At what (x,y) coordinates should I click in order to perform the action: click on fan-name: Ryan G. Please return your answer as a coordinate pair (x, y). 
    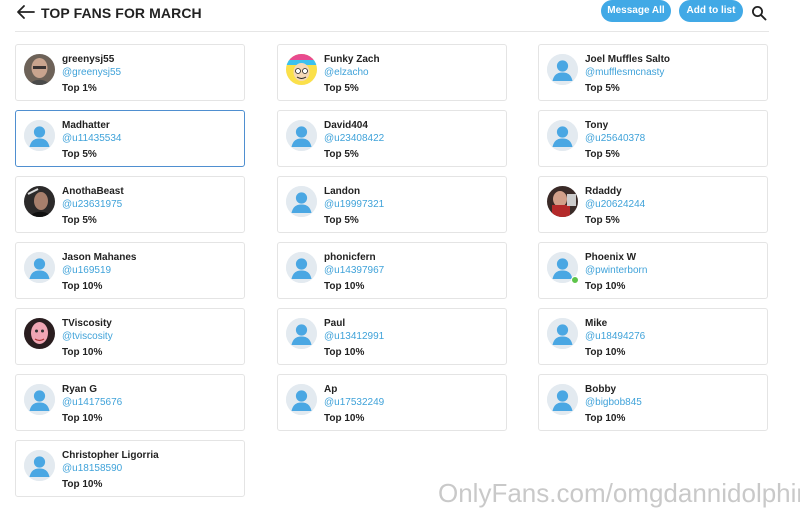
    Looking at the image, I should click on (79, 389).